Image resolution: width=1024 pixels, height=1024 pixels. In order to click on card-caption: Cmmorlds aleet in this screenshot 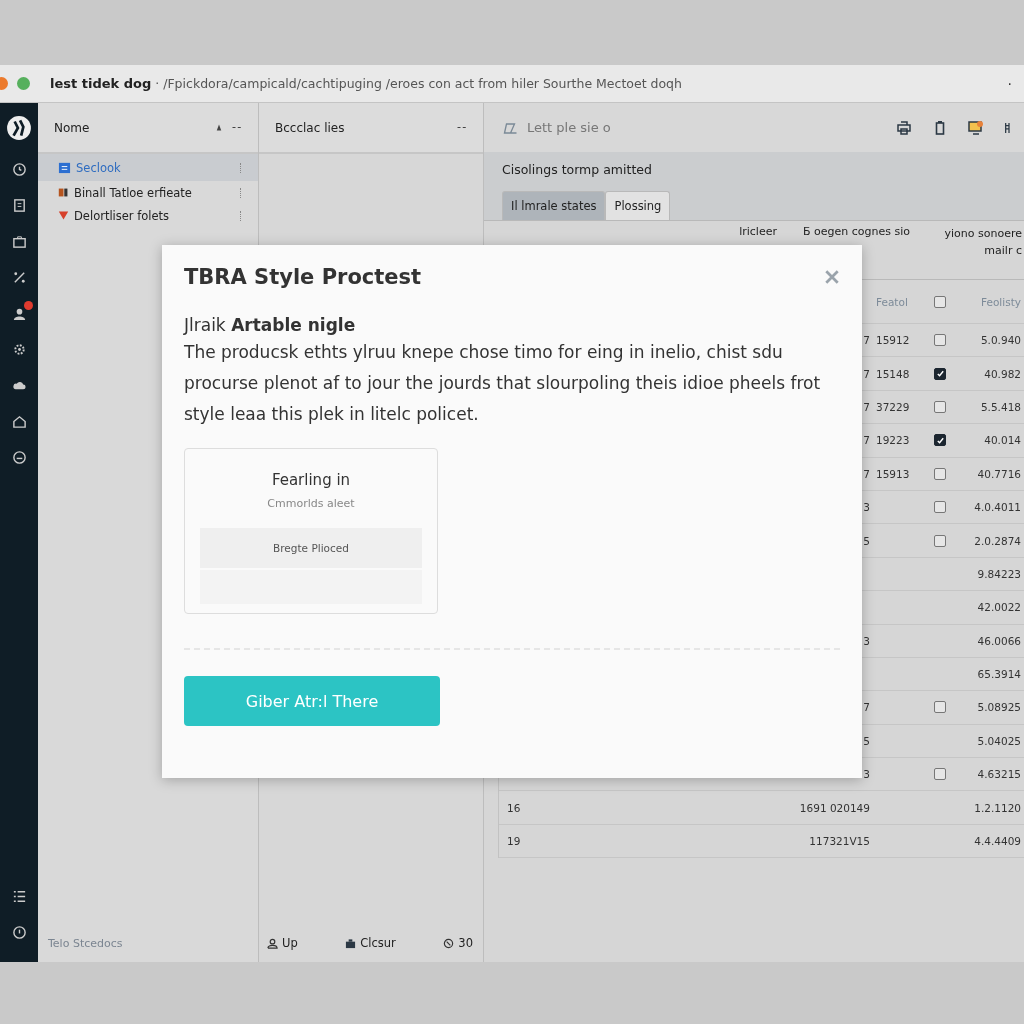, I will do `click(311, 503)`.